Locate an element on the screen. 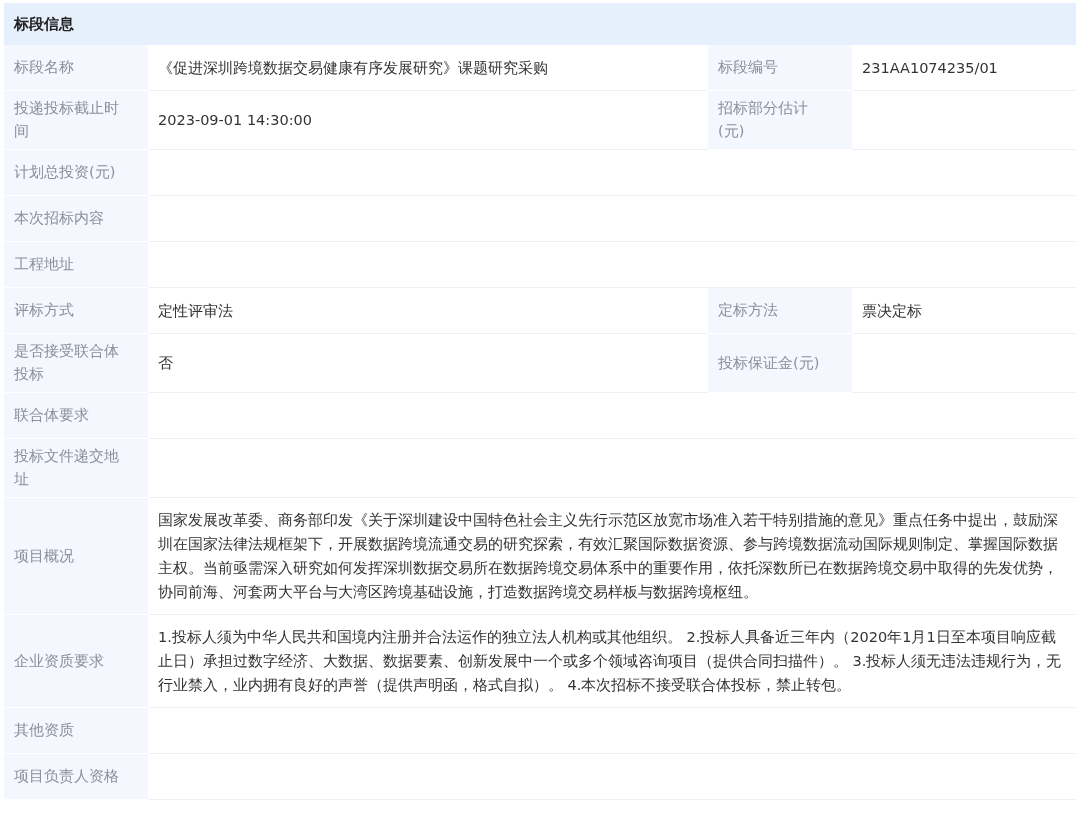 The height and width of the screenshot is (835, 1080). field-label: 标段名称 is located at coordinates (76, 68).